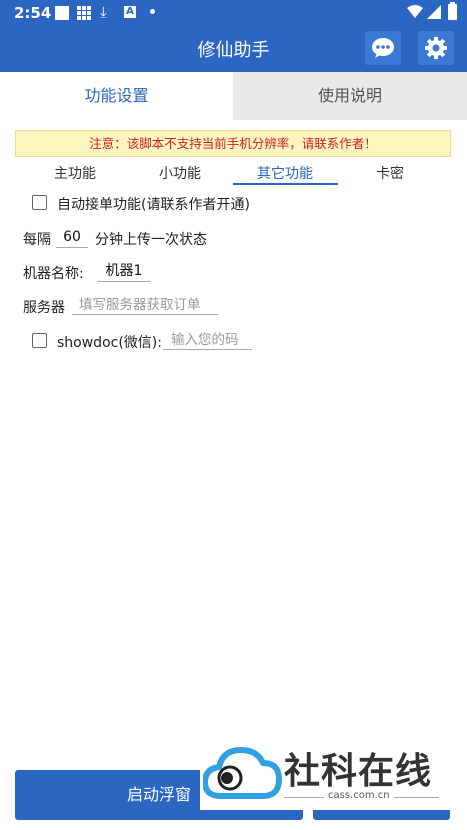 This screenshot has height=830, width=467. Describe the element at coordinates (233, 13) in the screenshot. I see `status-bar: 2:54 ⤓ A` at that location.